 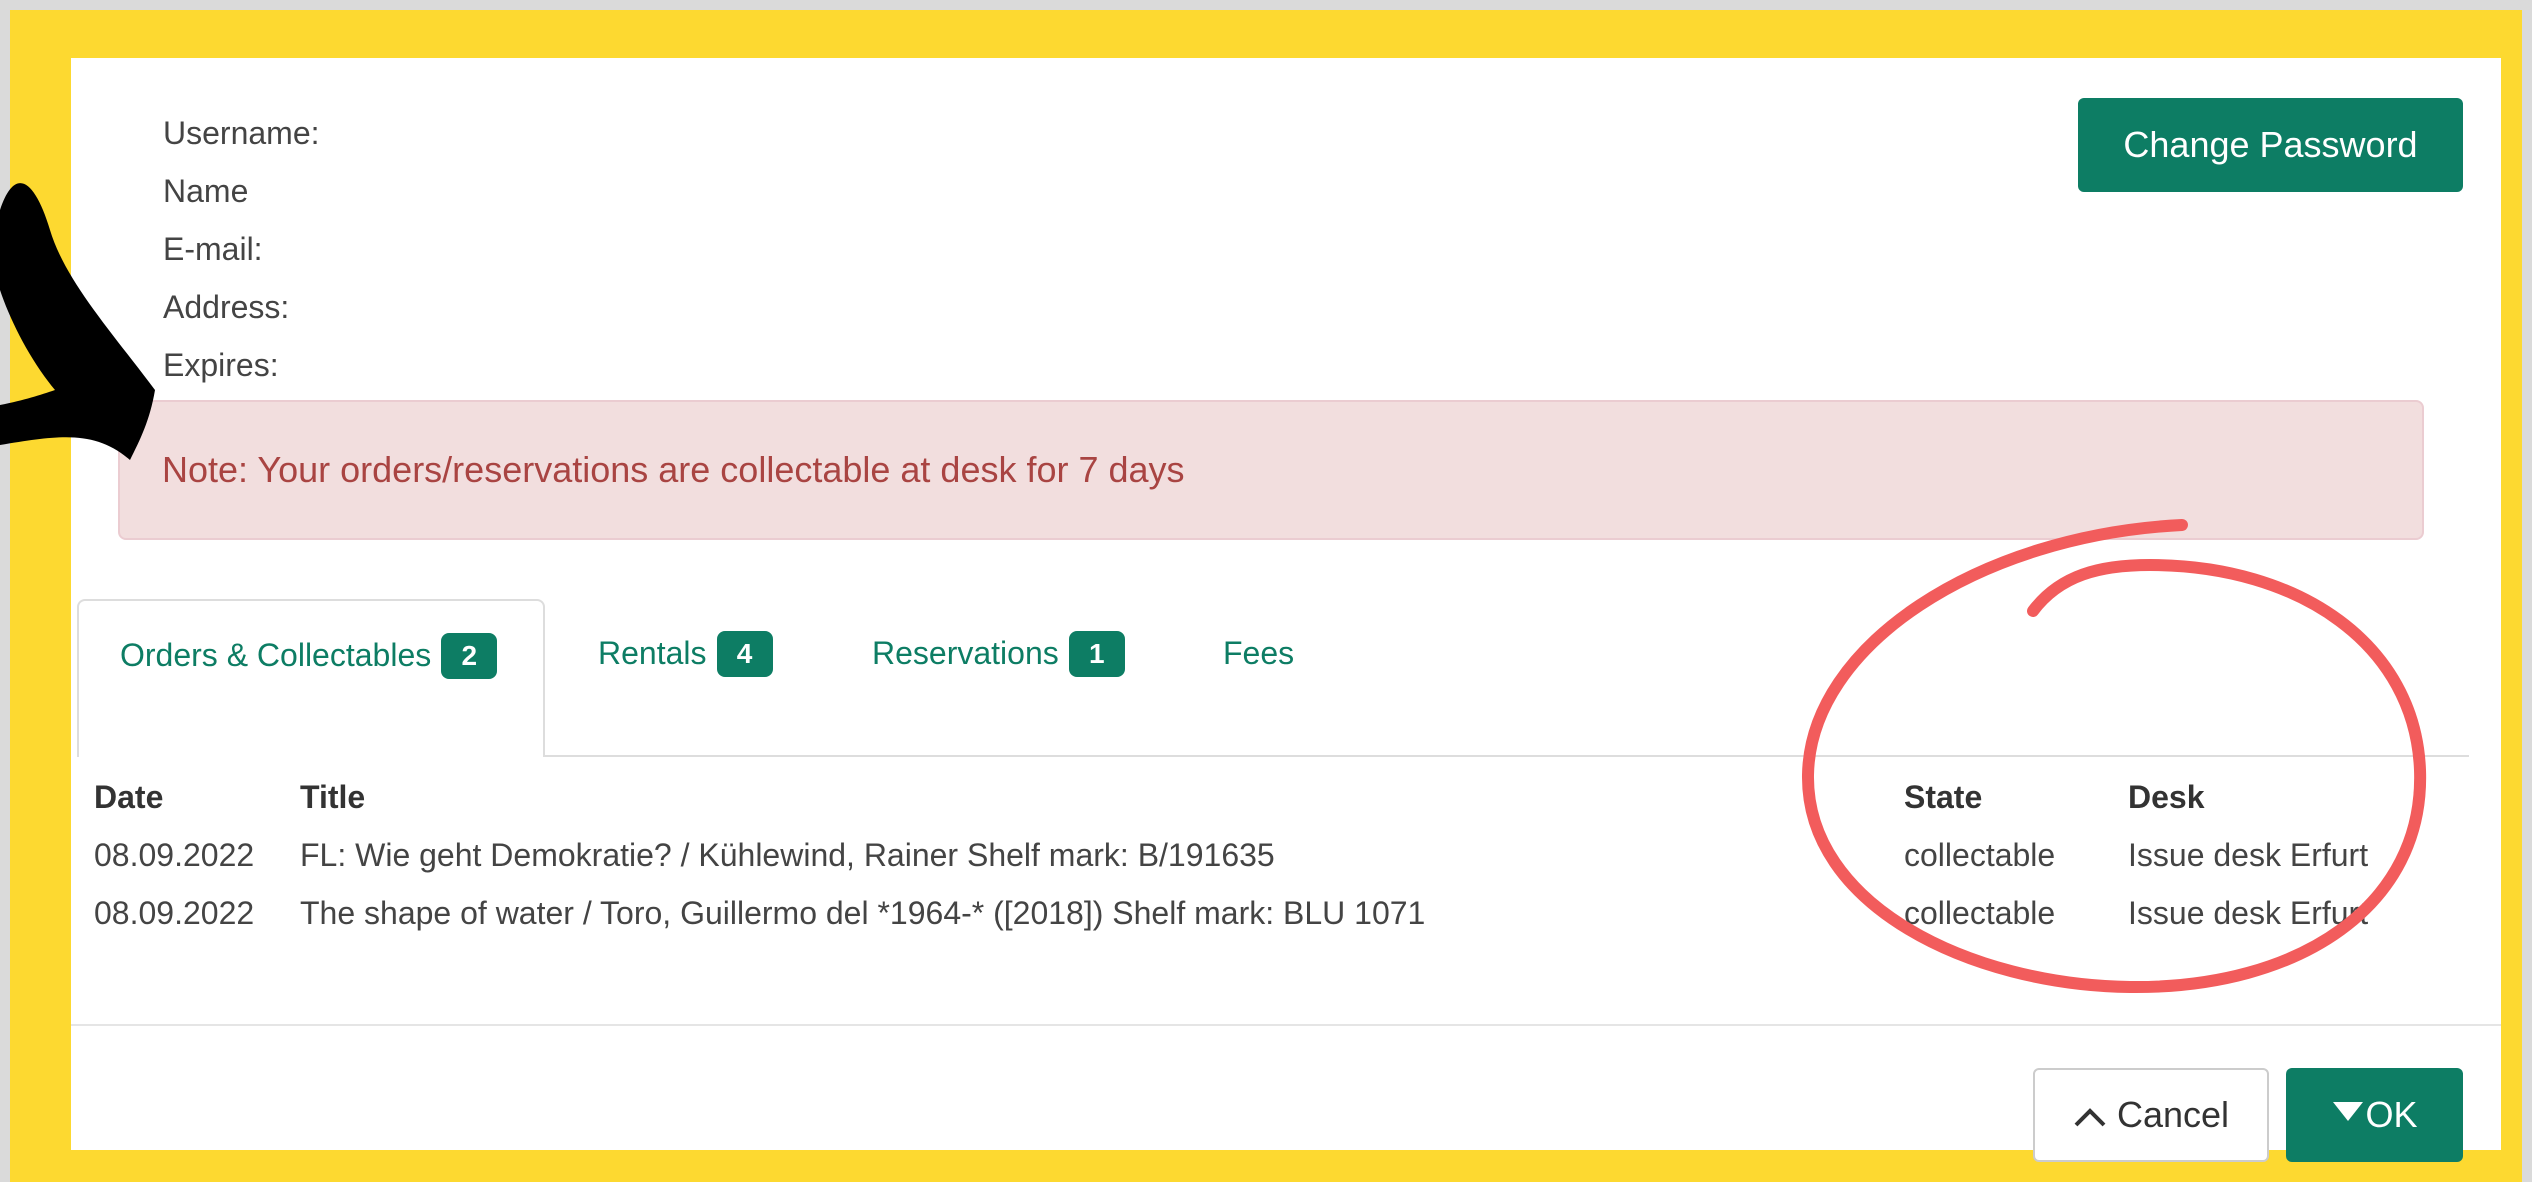 What do you see at coordinates (1258, 680) in the screenshot?
I see `tab-fees: Fees` at bounding box center [1258, 680].